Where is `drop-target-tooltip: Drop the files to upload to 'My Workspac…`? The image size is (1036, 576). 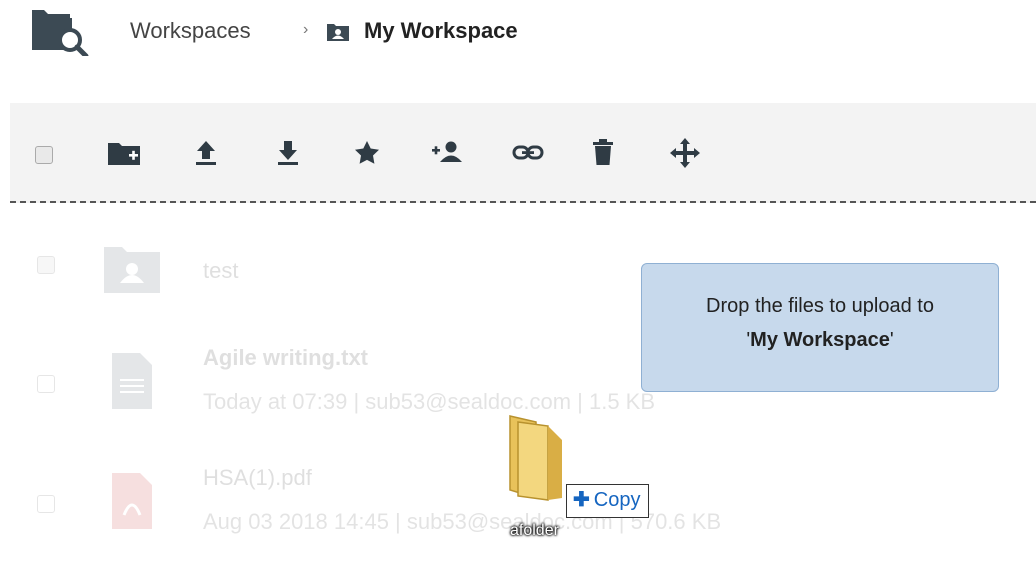 drop-target-tooltip: Drop the files to upload to 'My Workspac… is located at coordinates (820, 327).